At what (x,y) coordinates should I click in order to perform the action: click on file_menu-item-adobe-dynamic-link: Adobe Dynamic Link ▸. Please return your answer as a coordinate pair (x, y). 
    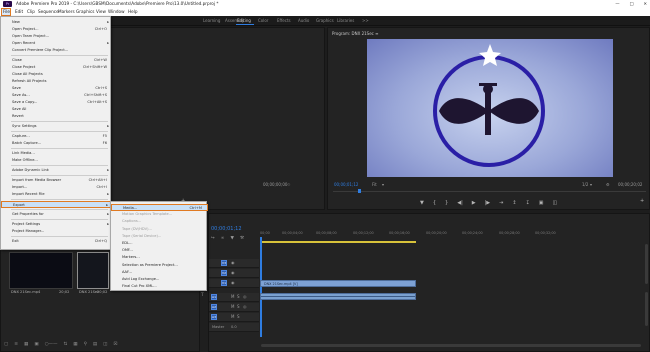
    Looking at the image, I should click on (56, 170).